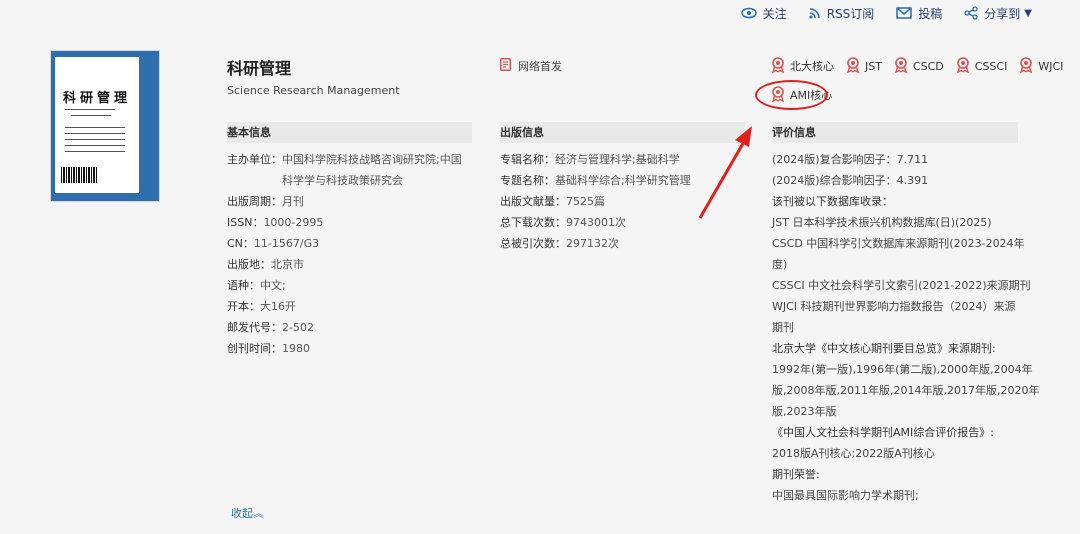 This screenshot has width=1080, height=534. Describe the element at coordinates (313, 90) in the screenshot. I see `journal-subtitle: Science Research Management` at that location.